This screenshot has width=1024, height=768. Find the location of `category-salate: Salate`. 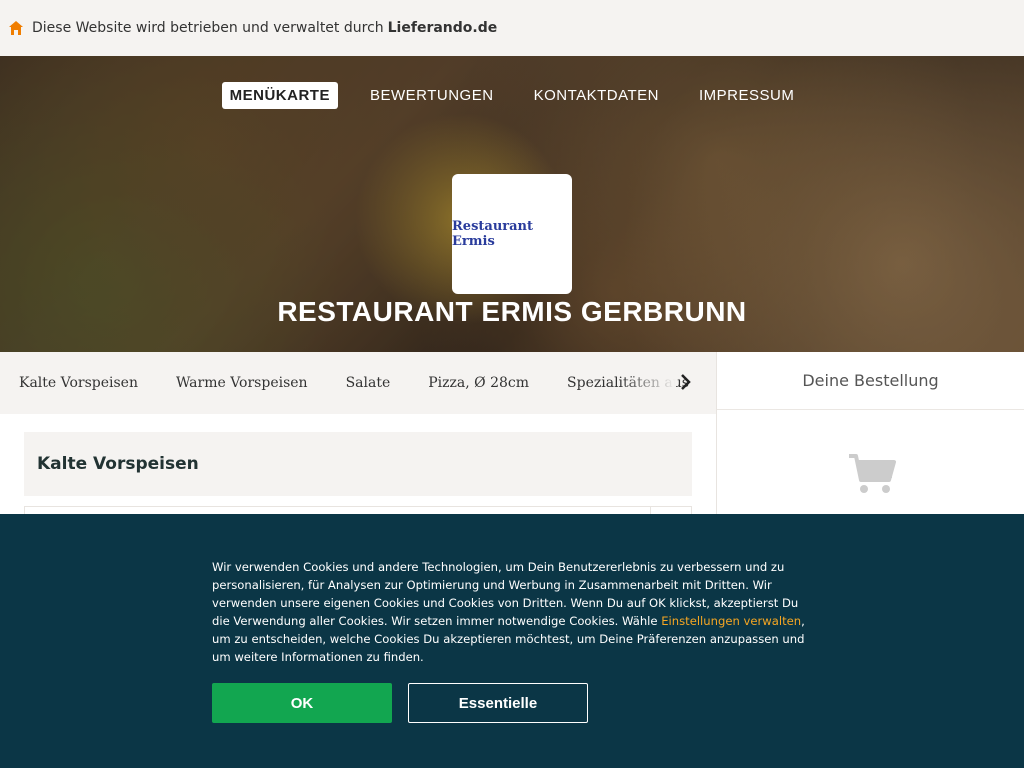

category-salate: Salate is located at coordinates (368, 383).